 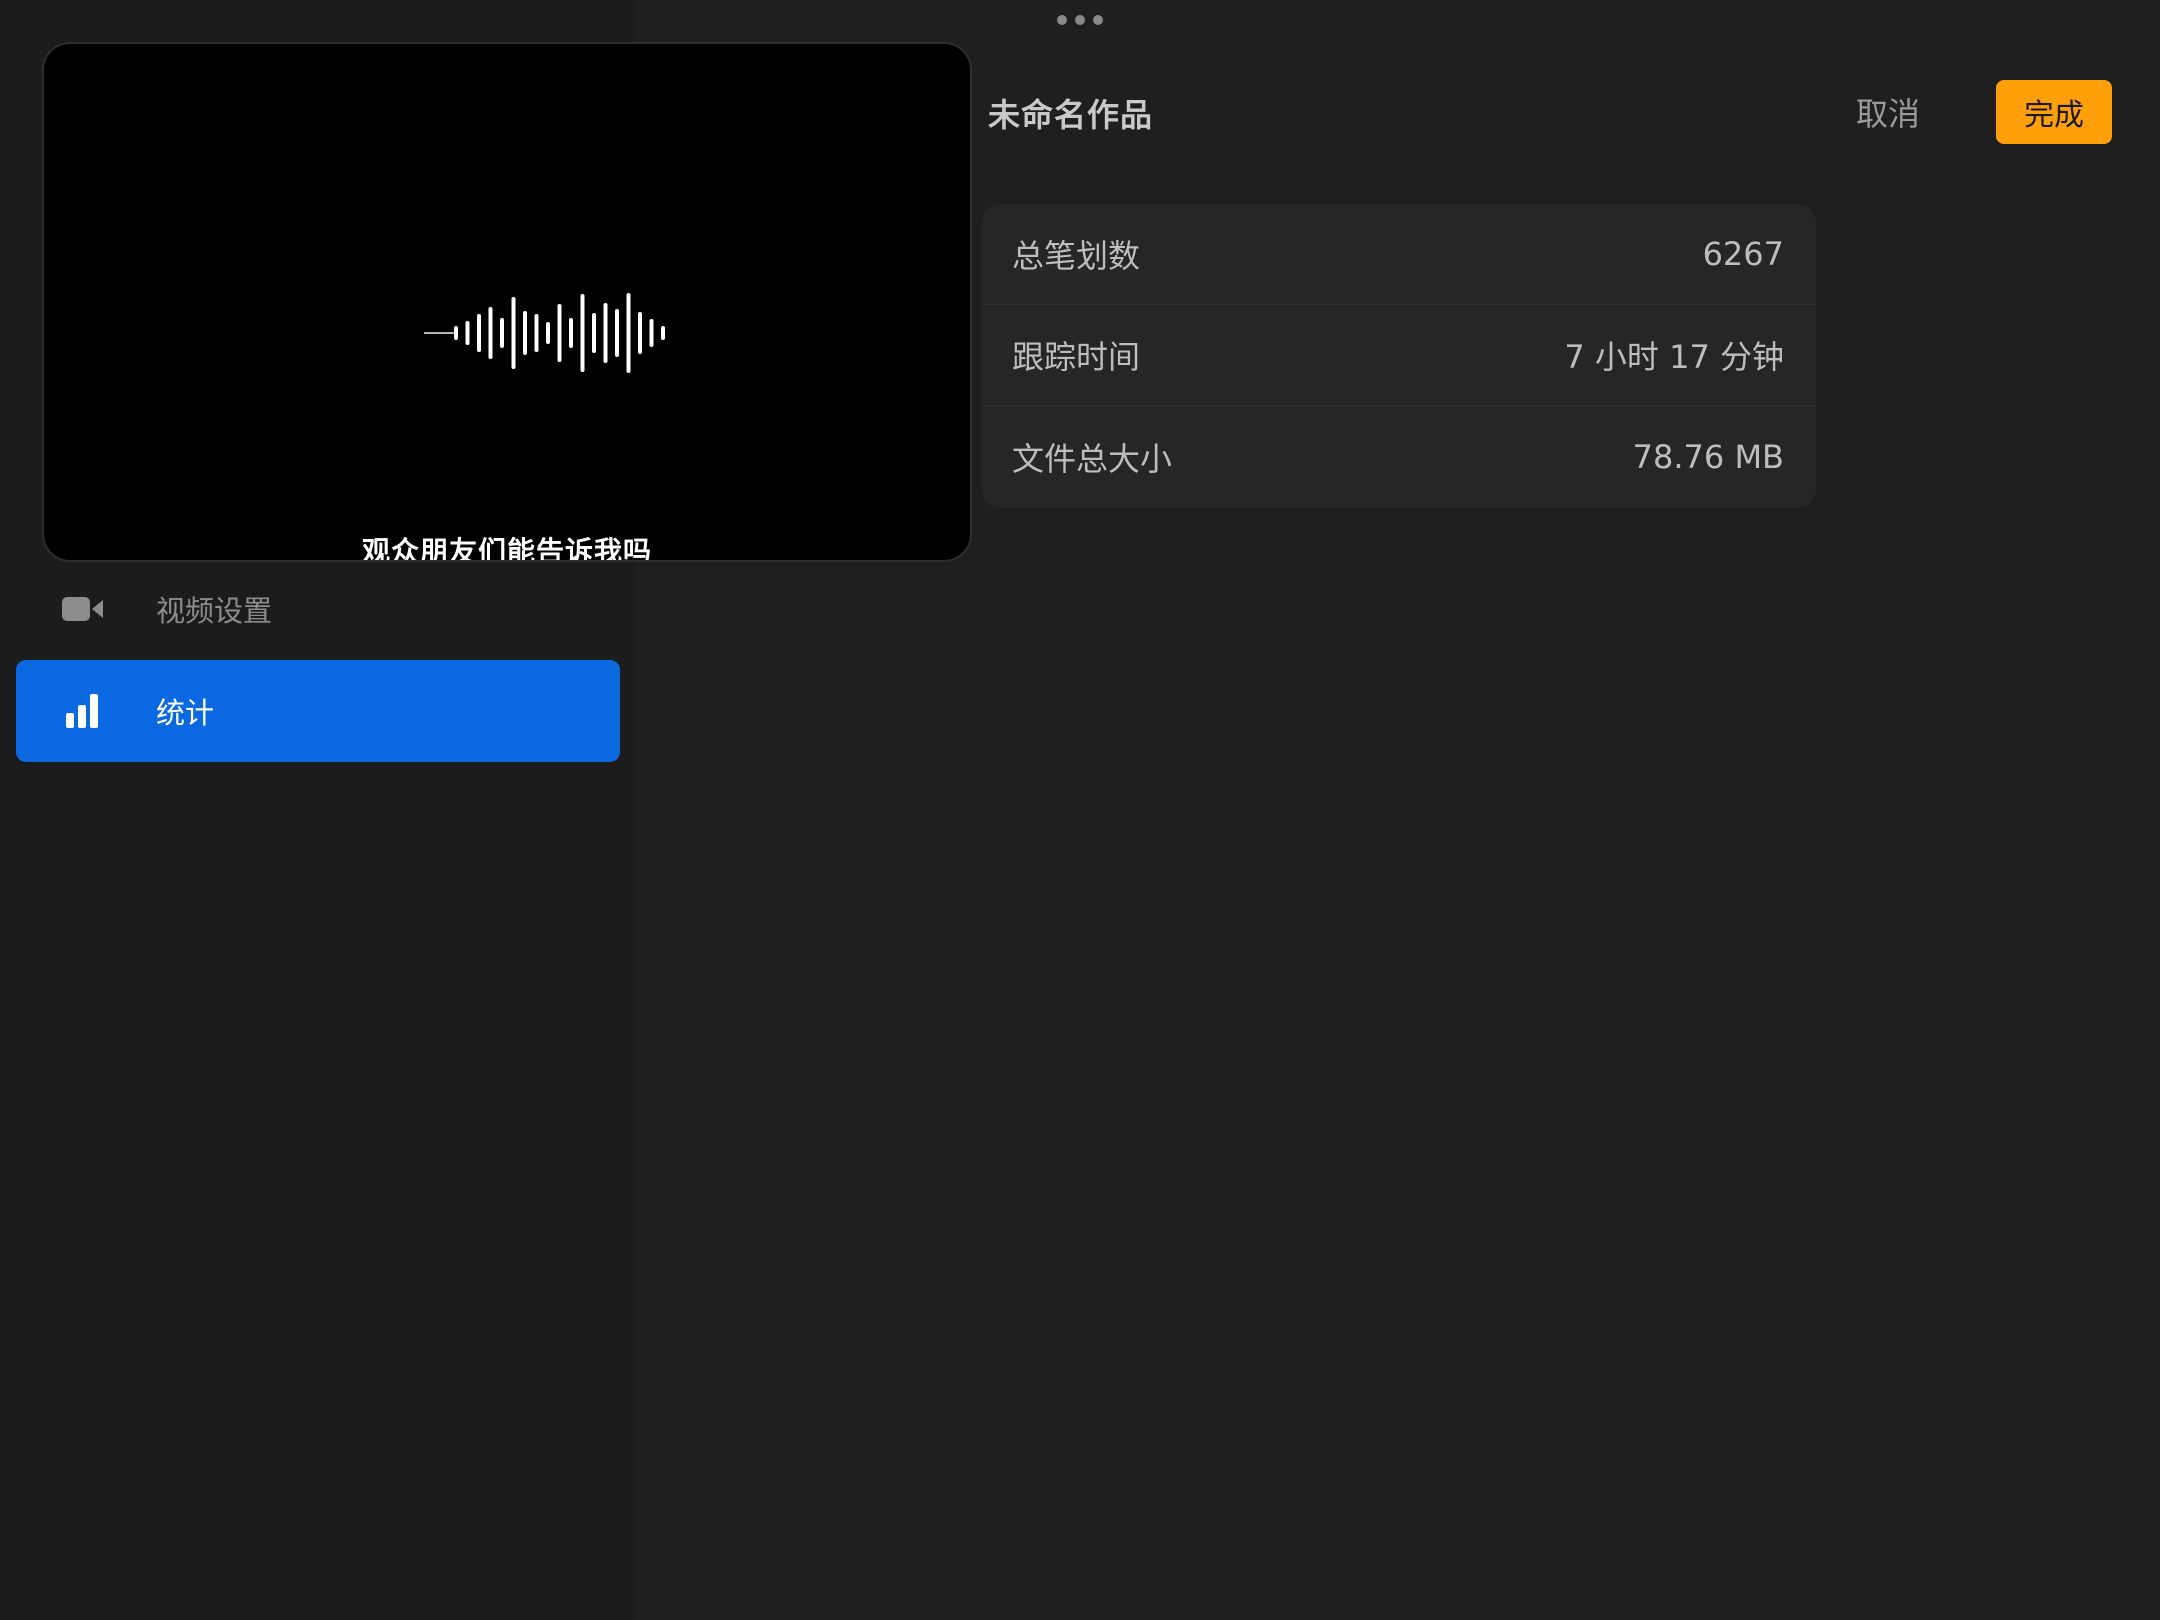 What do you see at coordinates (1888, 112) in the screenshot?
I see `cancel-button: 取消` at bounding box center [1888, 112].